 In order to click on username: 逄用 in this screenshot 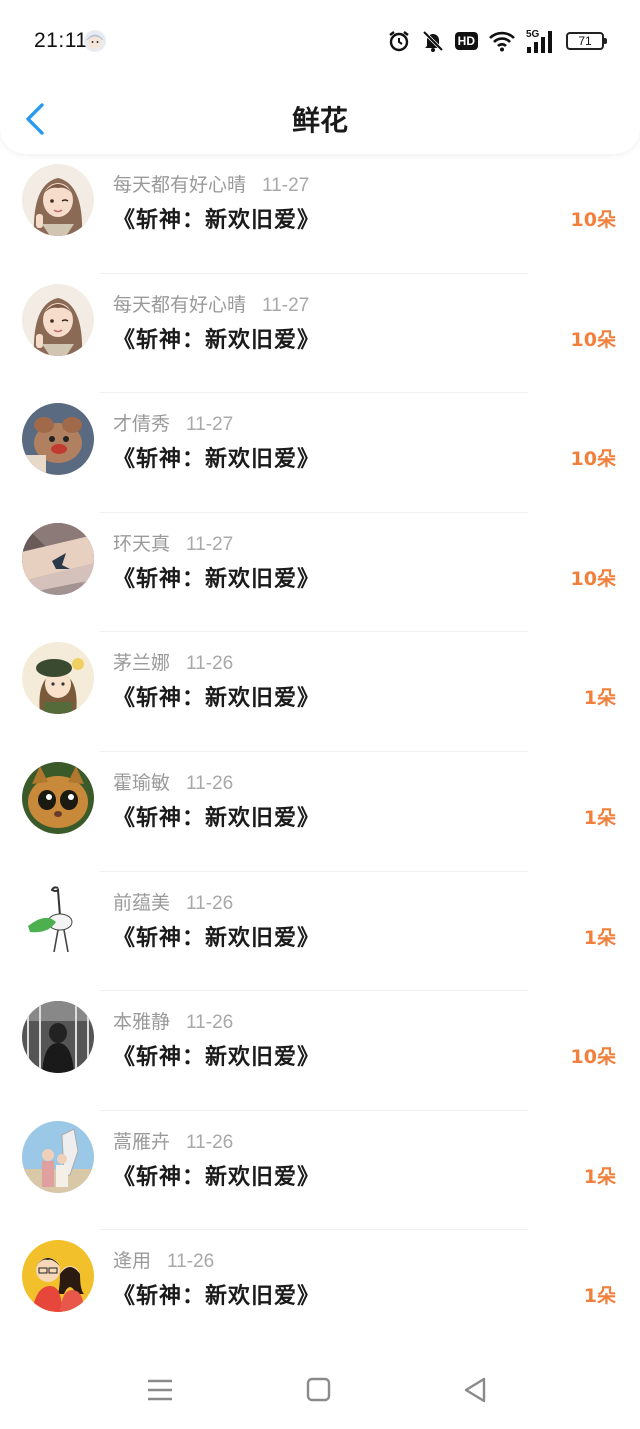, I will do `click(132, 1261)`.